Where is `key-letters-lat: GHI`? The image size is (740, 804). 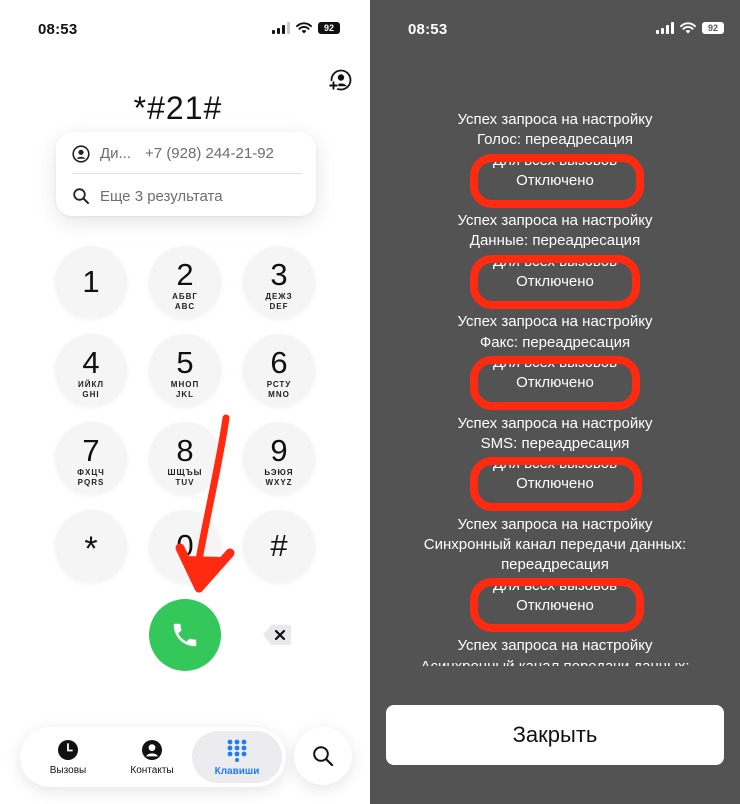
key-letters-lat: GHI is located at coordinates (91, 394).